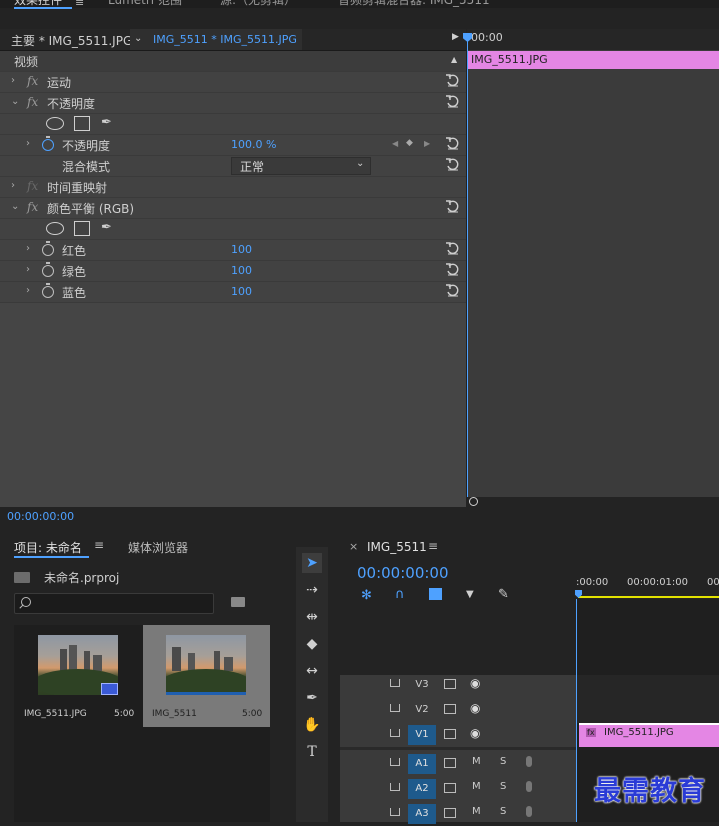 Image resolution: width=719 pixels, height=826 pixels. What do you see at coordinates (301, 166) in the screenshot?
I see `blend-mode-select: 正常 ⌄` at bounding box center [301, 166].